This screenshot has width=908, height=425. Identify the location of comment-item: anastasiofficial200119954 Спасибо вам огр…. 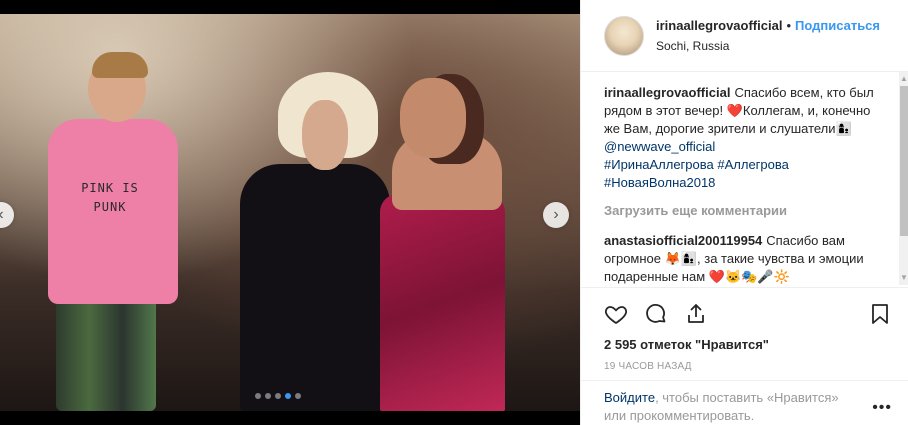
(744, 258).